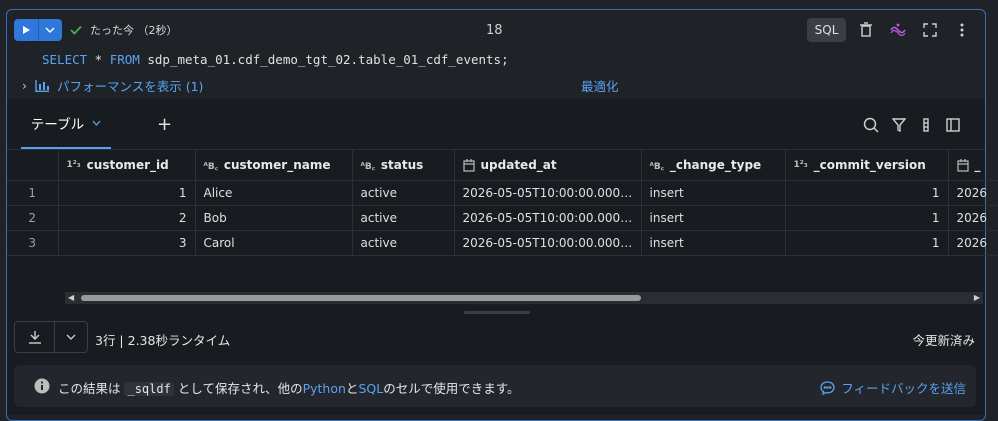 The image size is (998, 421). Describe the element at coordinates (977, 298) in the screenshot. I see `scroll-right-icon: ▶` at that location.